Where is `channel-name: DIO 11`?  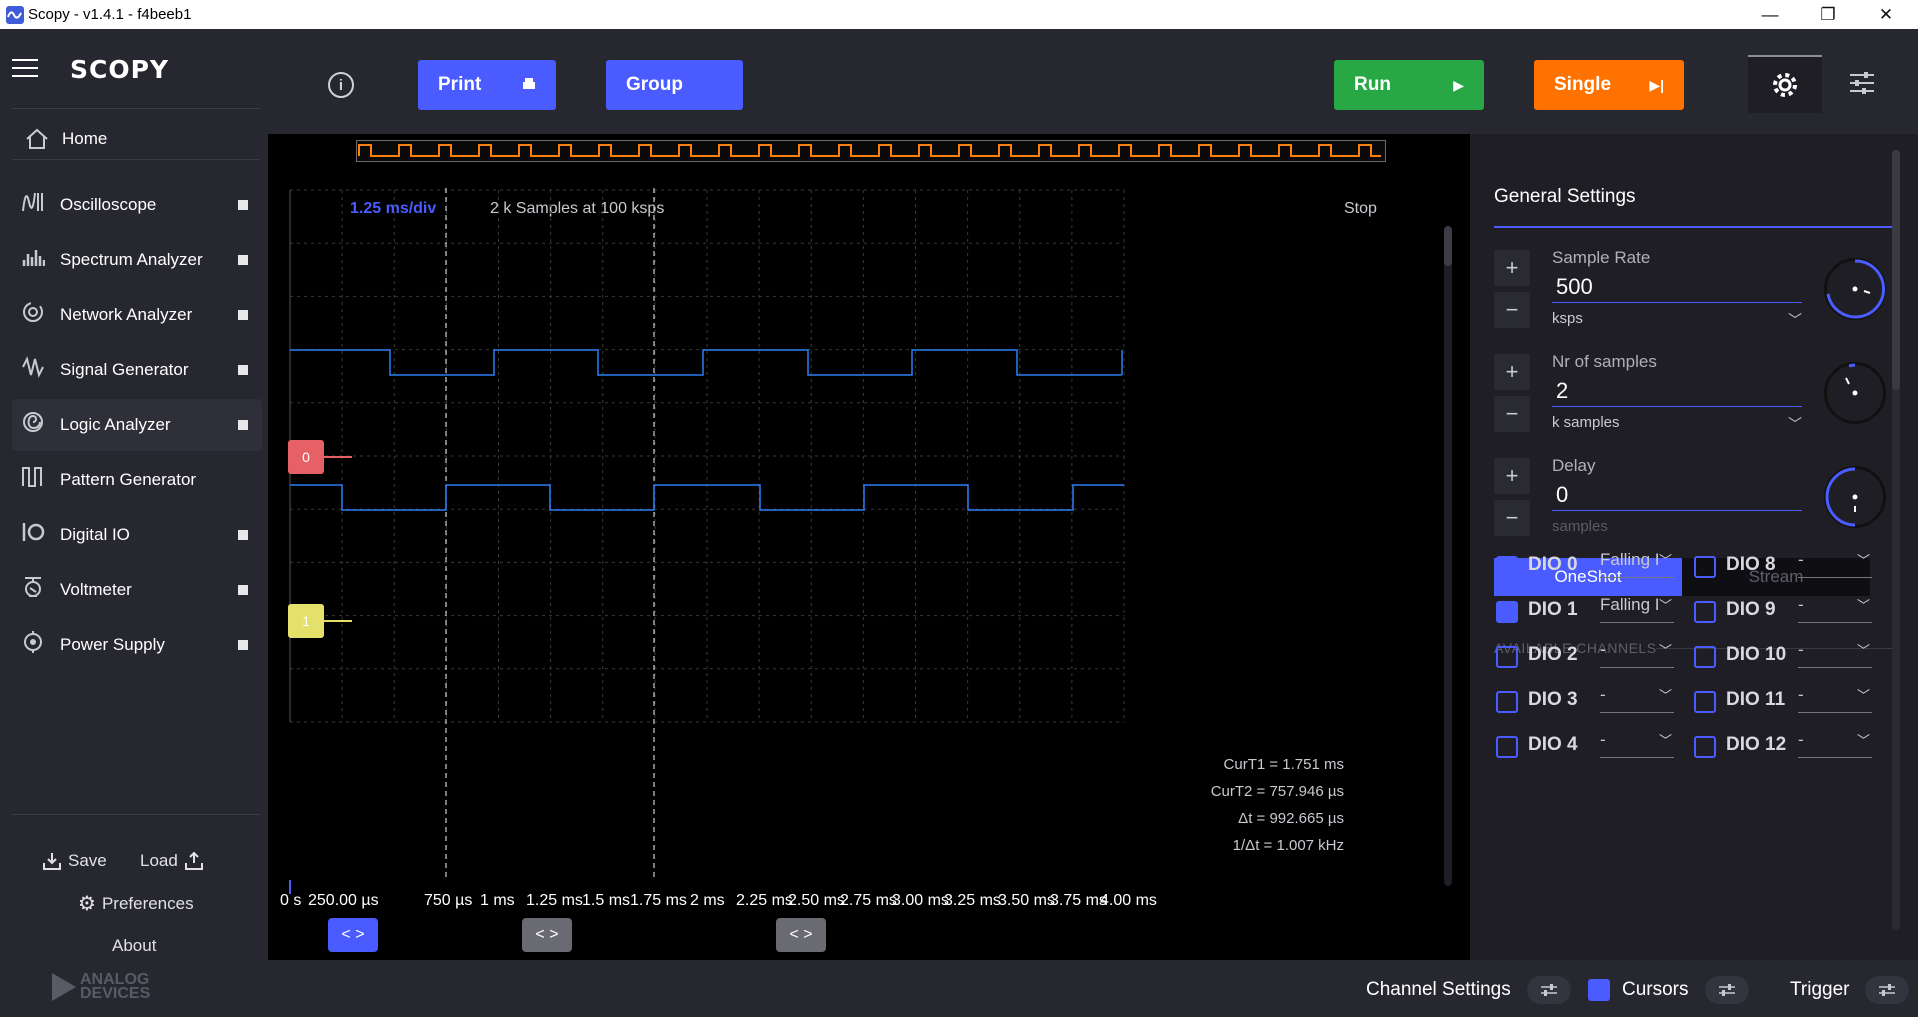 channel-name: DIO 11 is located at coordinates (1756, 699).